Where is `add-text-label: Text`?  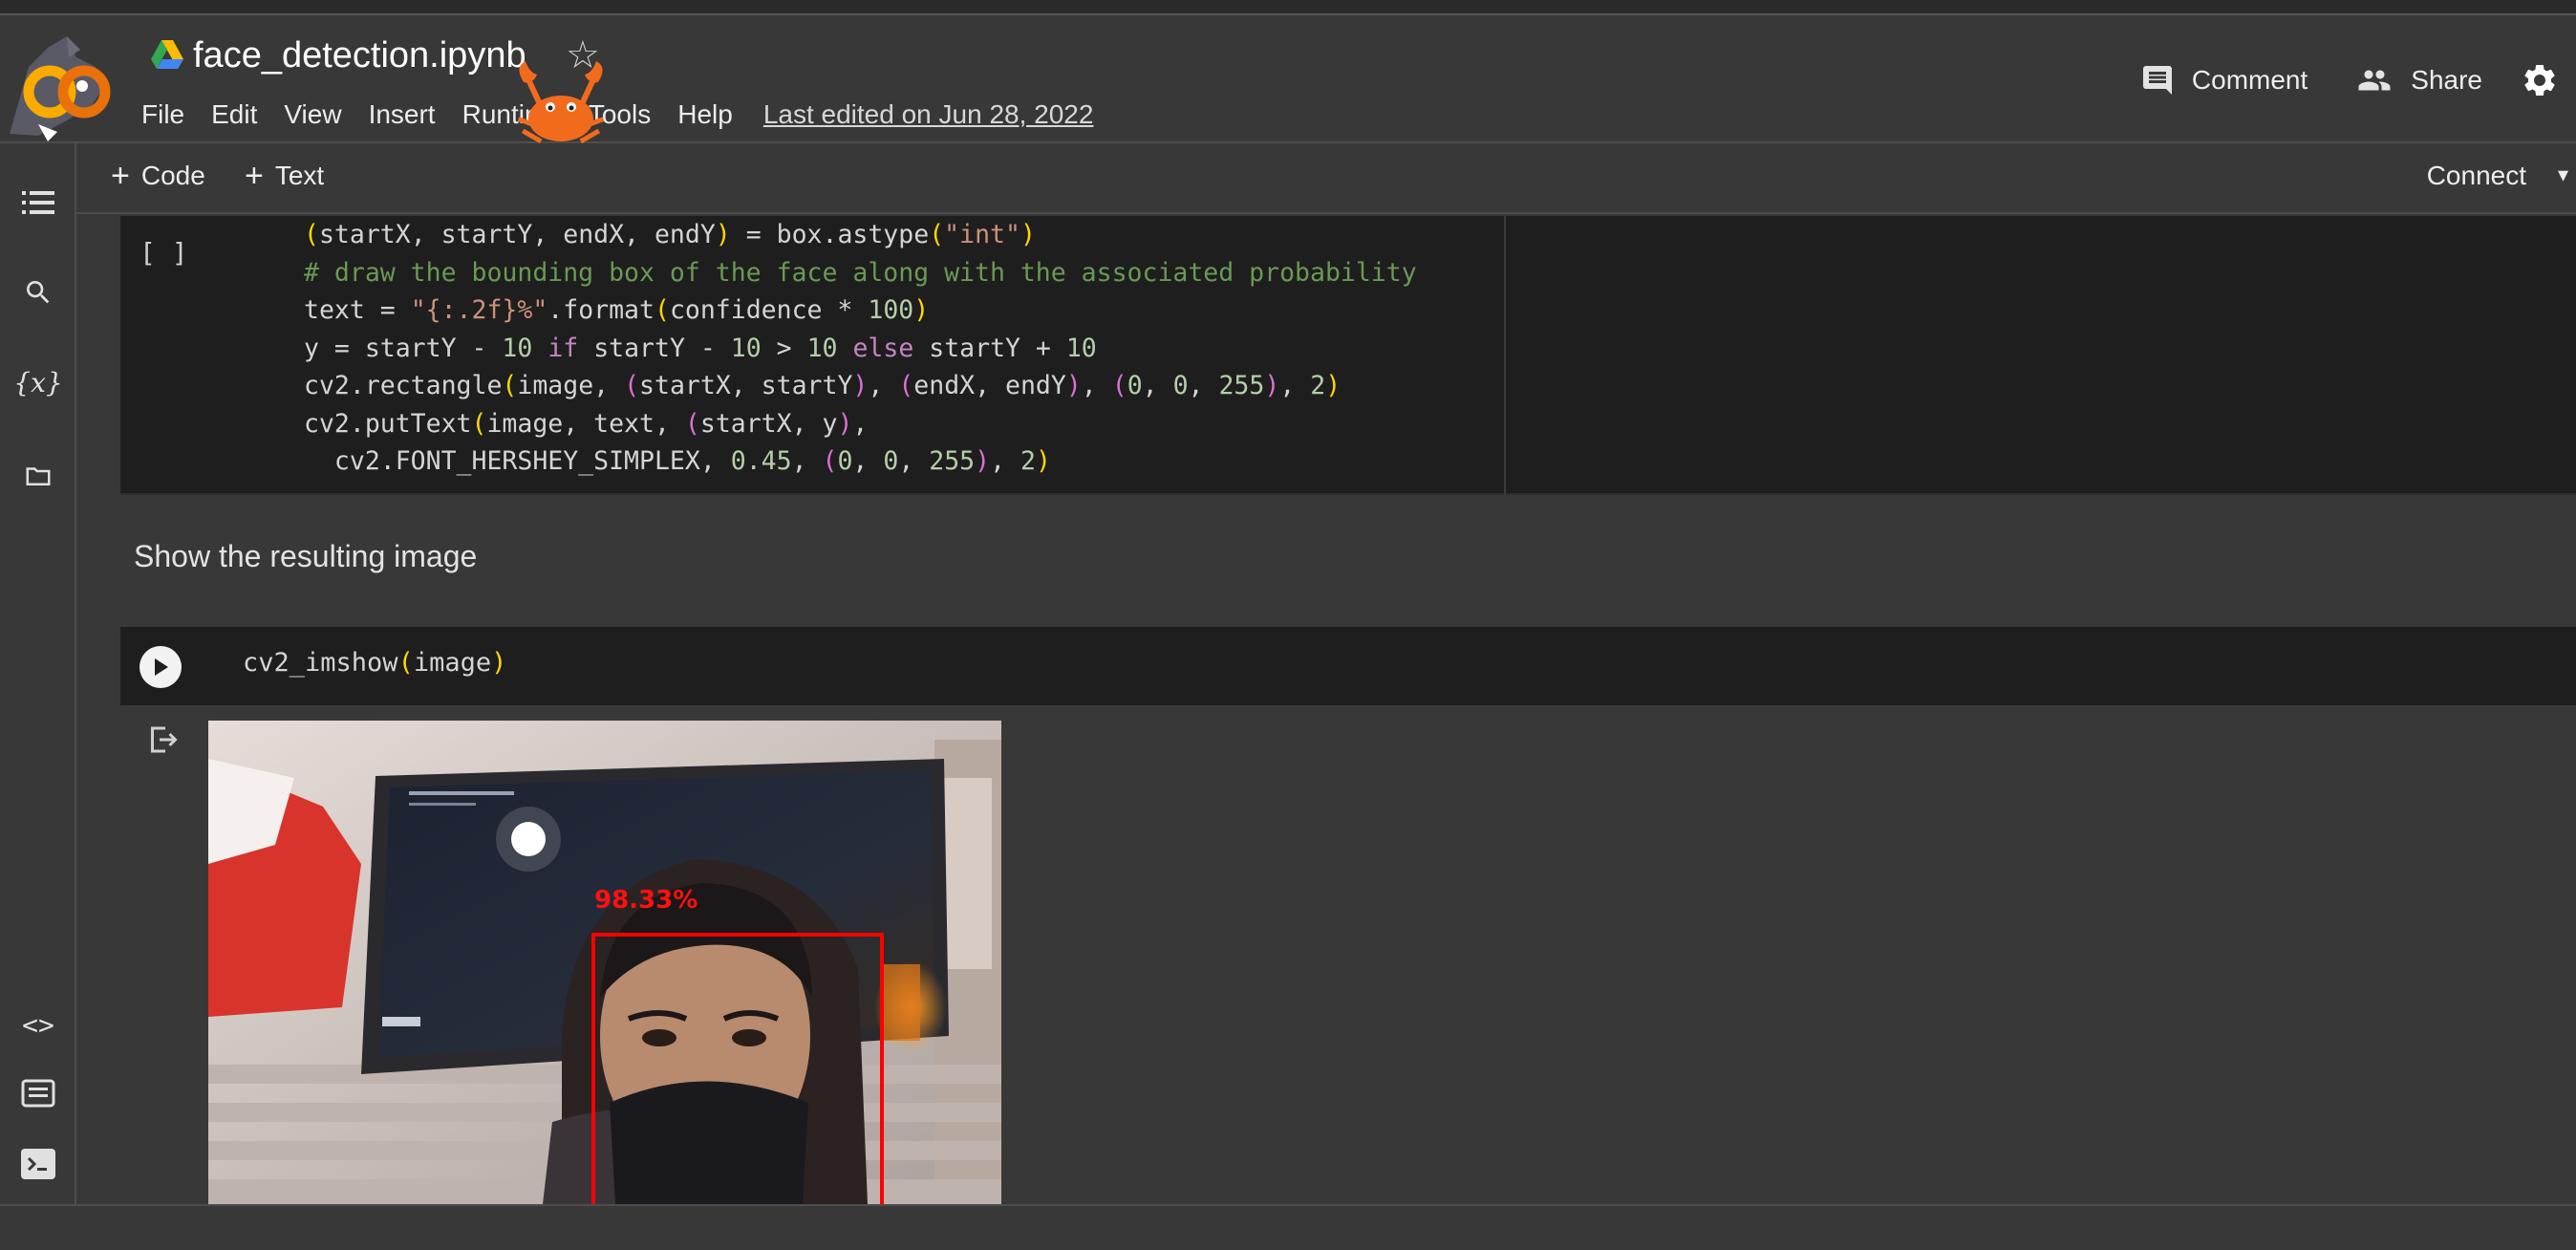 add-text-label: Text is located at coordinates (299, 175).